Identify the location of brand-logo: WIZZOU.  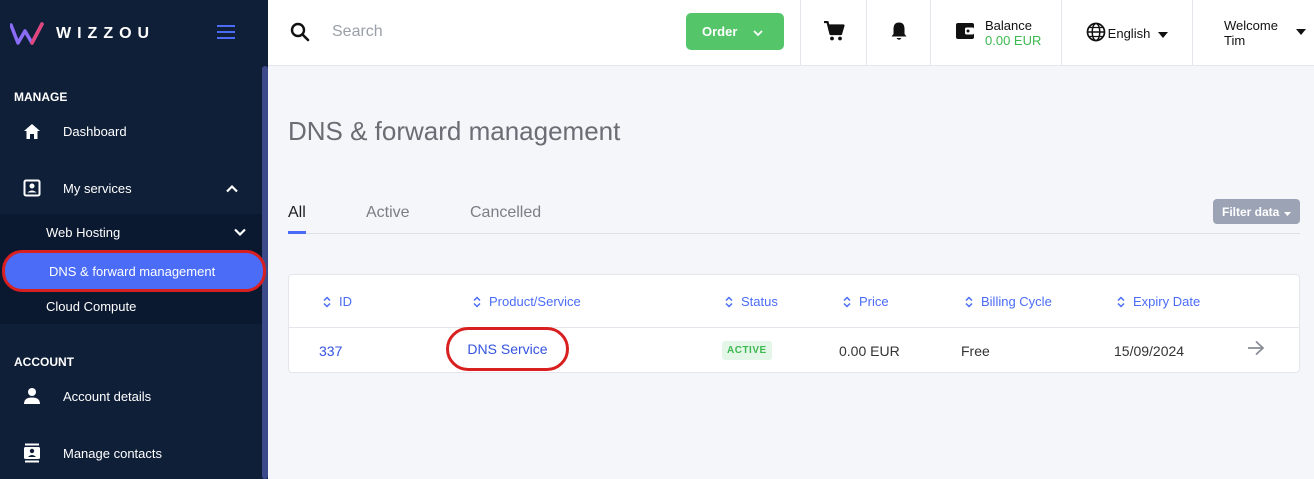
(82, 34).